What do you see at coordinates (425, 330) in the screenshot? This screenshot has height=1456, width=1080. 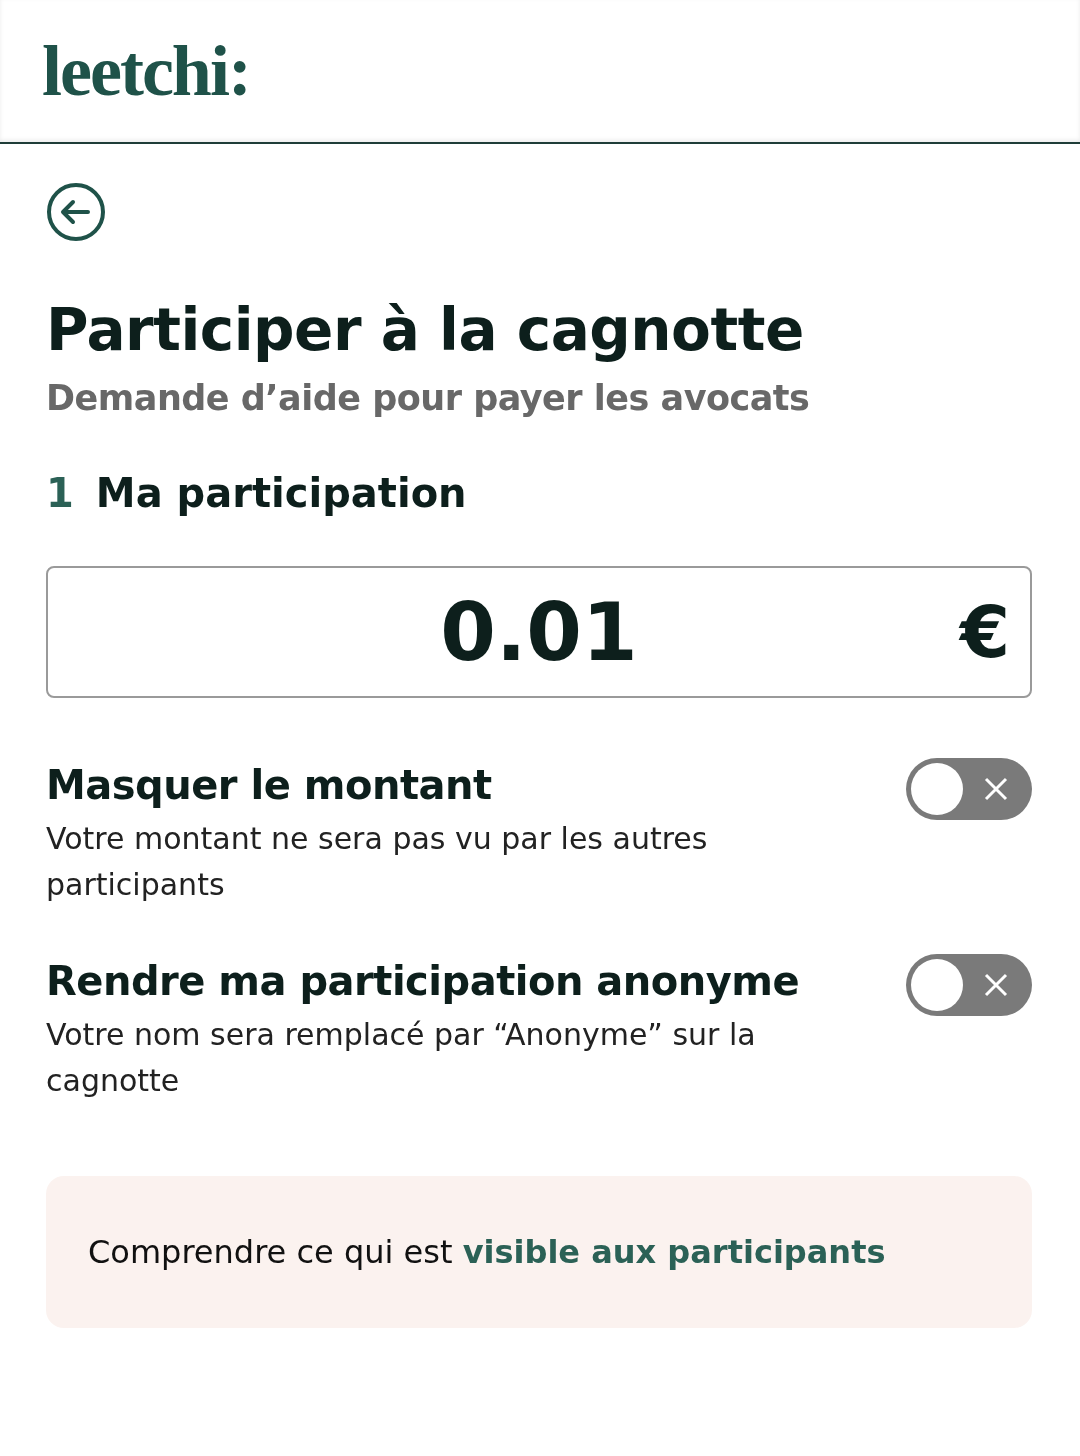 I see `page-title: Participer à la cagnotte` at bounding box center [425, 330].